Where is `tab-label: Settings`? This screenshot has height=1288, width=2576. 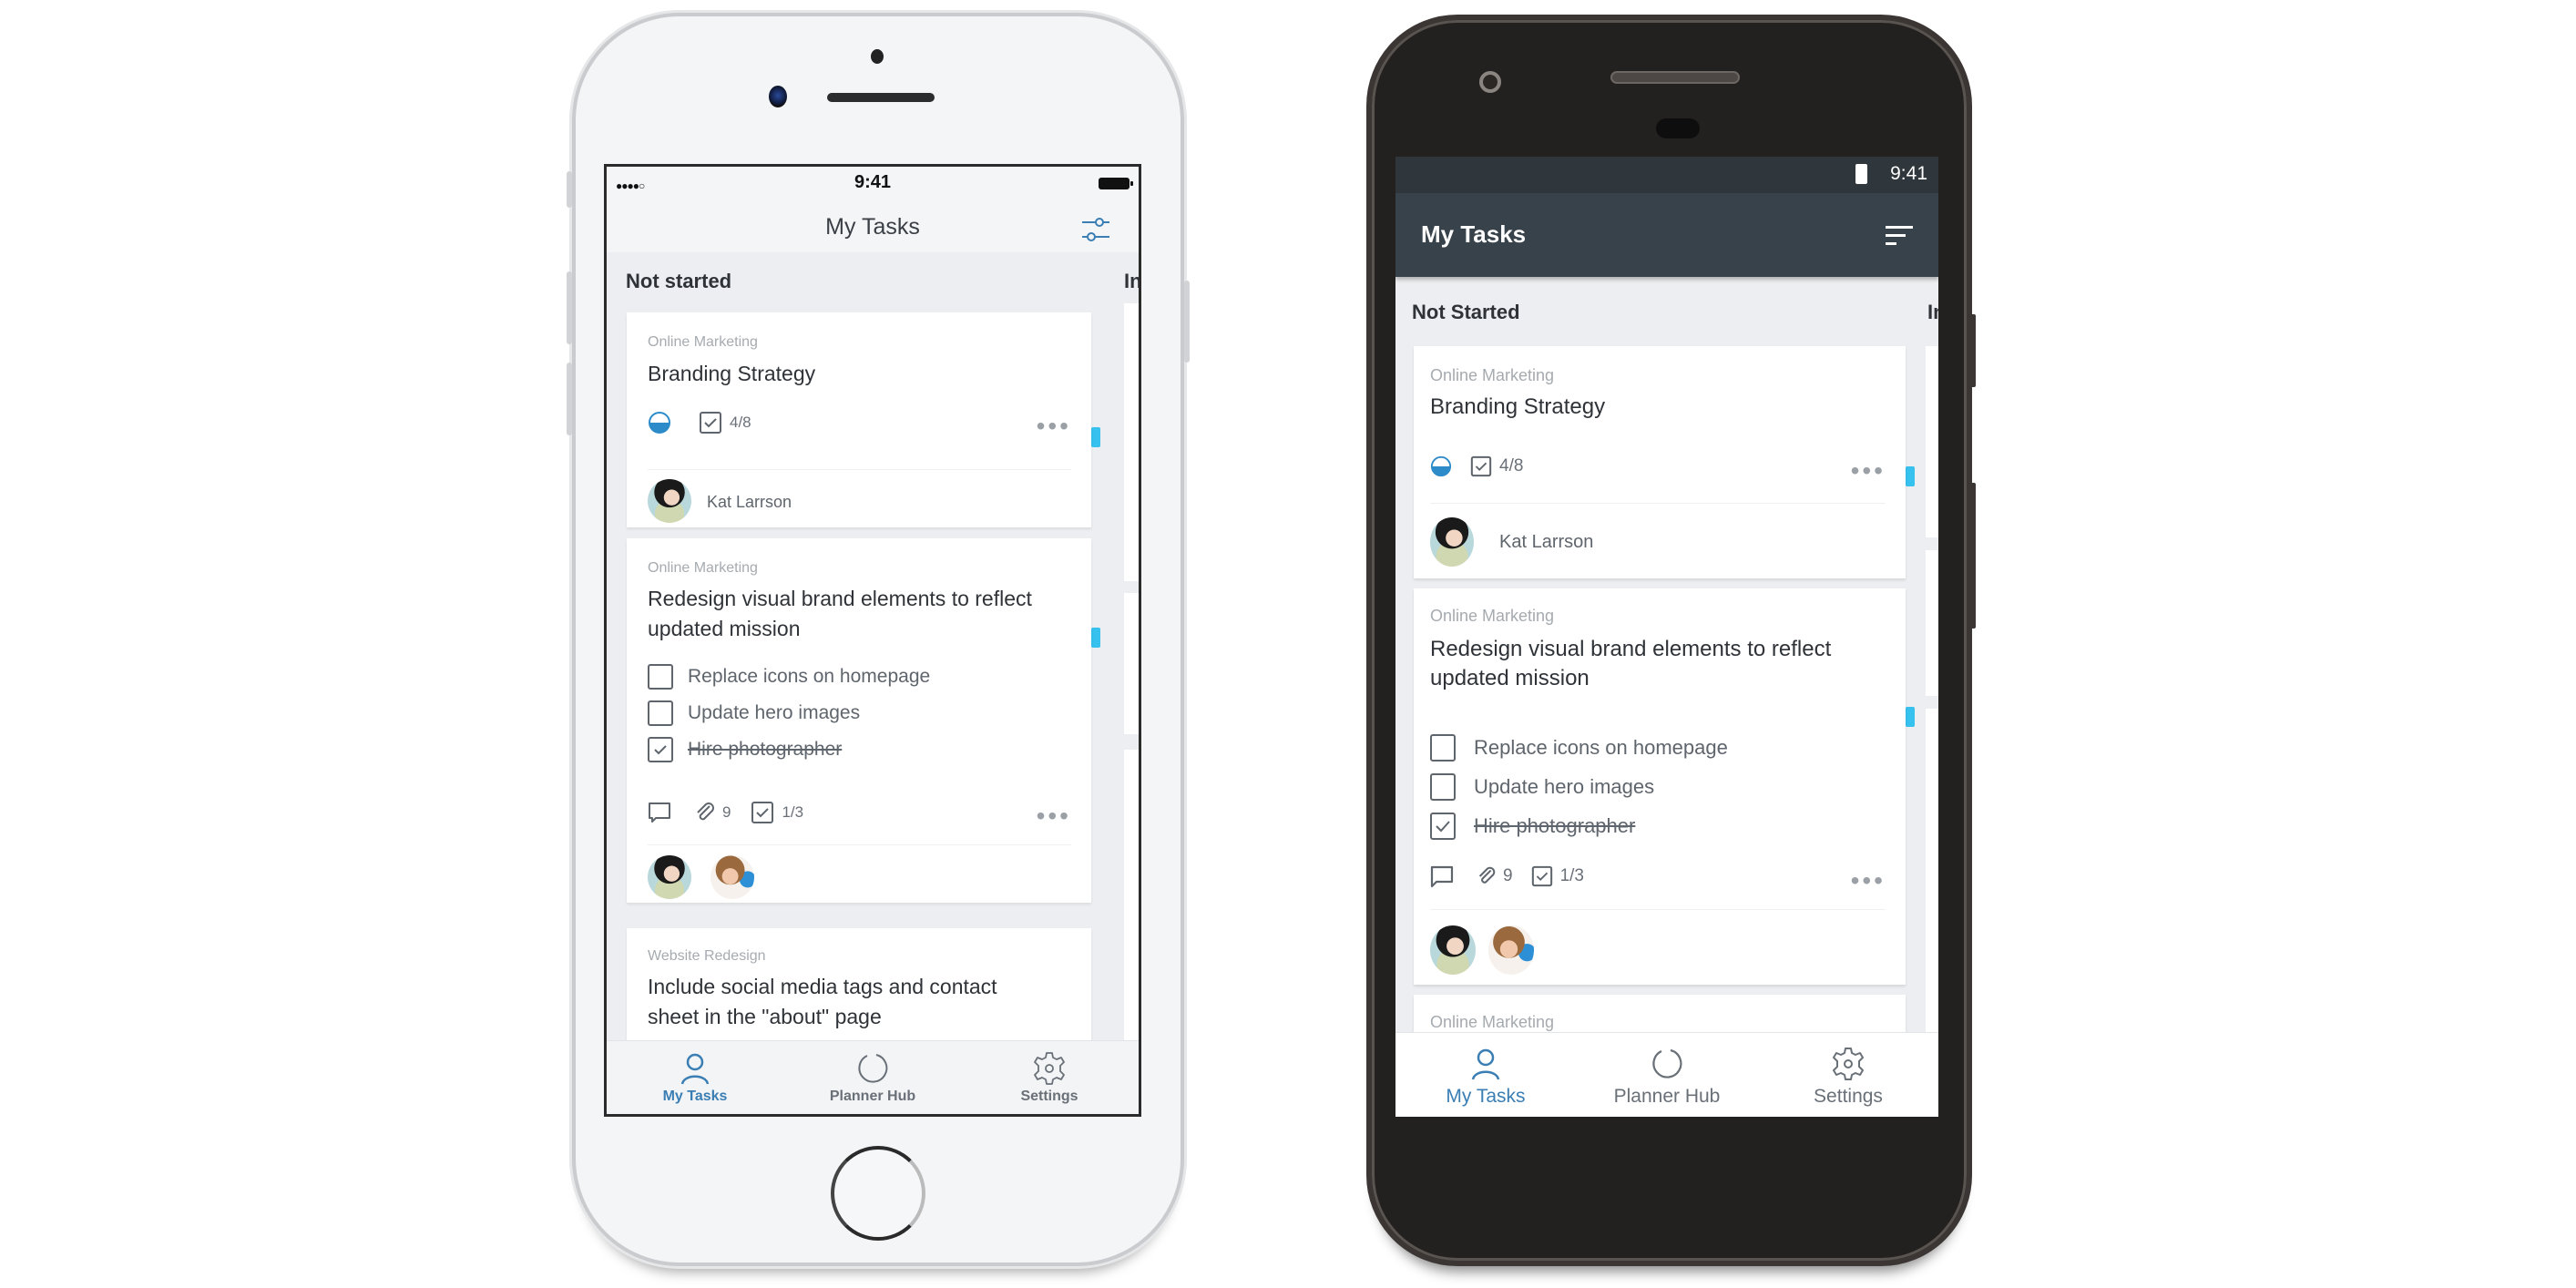 tab-label: Settings is located at coordinates (1049, 1096).